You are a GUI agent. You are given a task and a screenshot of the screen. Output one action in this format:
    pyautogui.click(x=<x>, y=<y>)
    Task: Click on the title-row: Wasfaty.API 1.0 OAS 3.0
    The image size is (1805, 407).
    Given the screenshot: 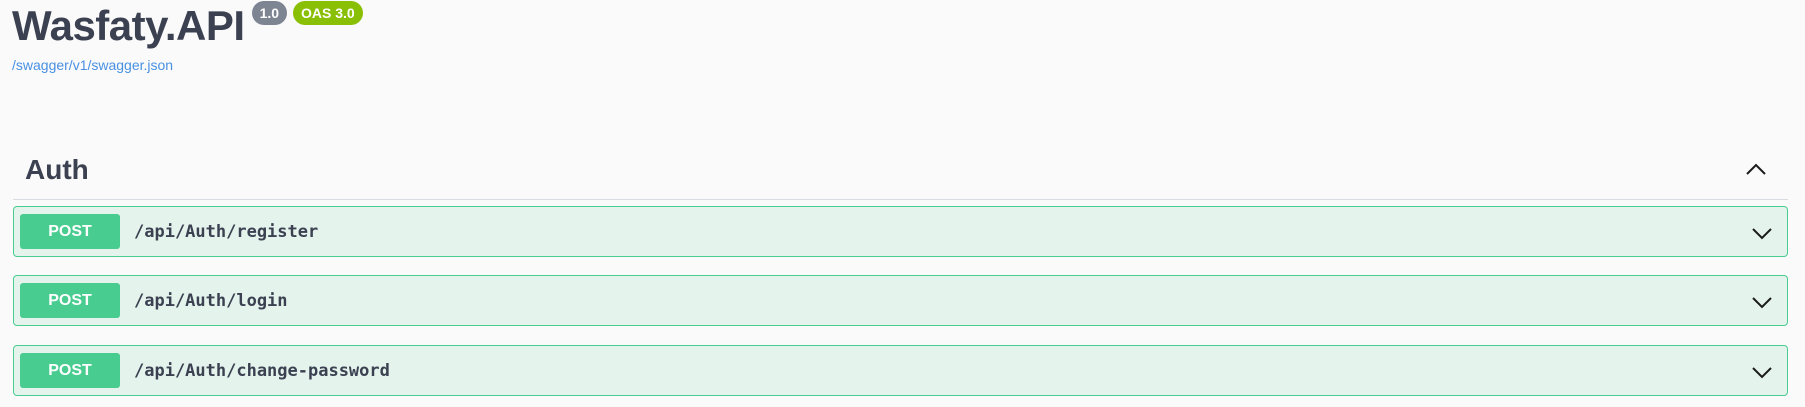 What is the action you would take?
    pyautogui.click(x=187, y=26)
    